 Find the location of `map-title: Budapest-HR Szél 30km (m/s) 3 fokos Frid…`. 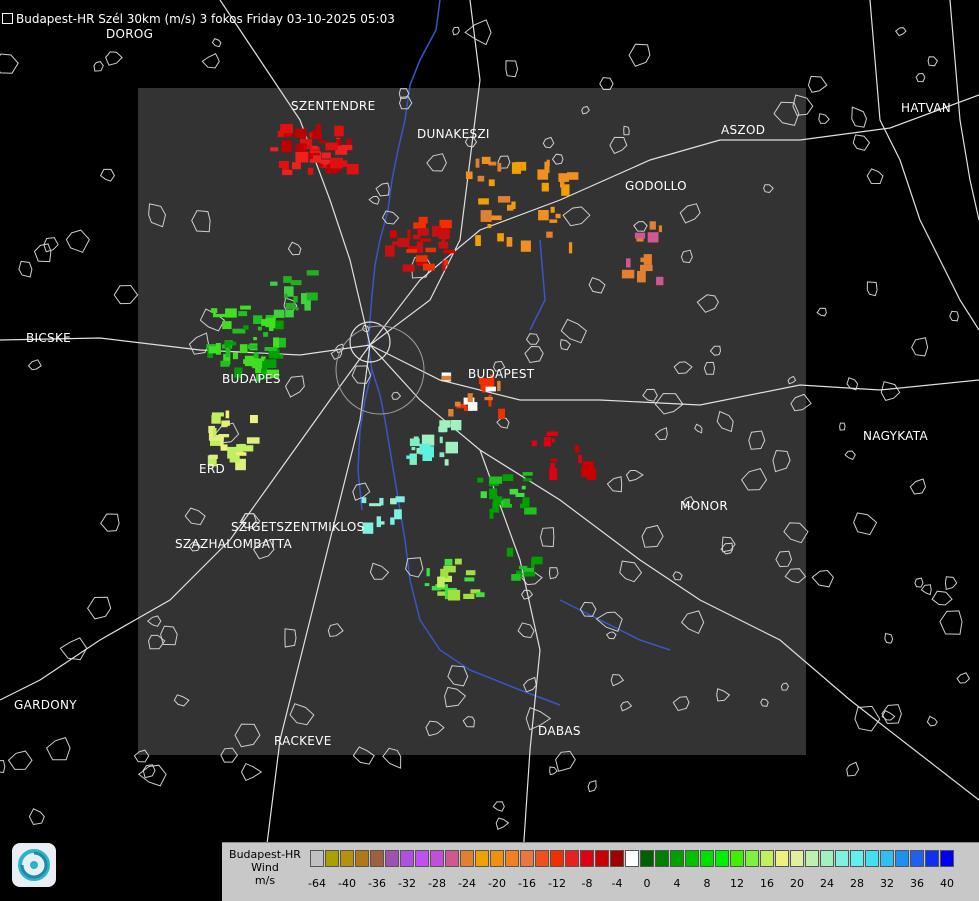

map-title: Budapest-HR Szél 30km (m/s) 3 fokos Frid… is located at coordinates (197, 19).